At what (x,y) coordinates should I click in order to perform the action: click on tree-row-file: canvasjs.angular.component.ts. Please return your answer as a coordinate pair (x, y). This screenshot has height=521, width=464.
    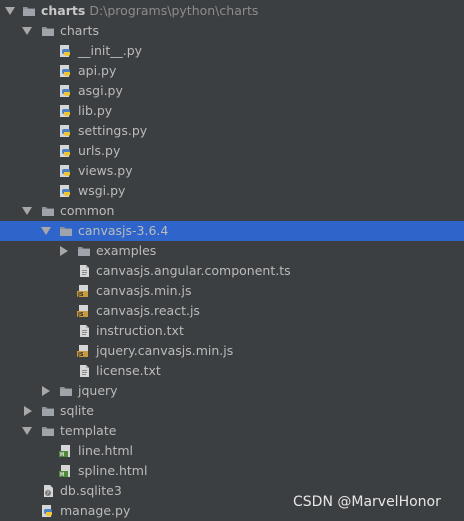
    Looking at the image, I should click on (232, 271).